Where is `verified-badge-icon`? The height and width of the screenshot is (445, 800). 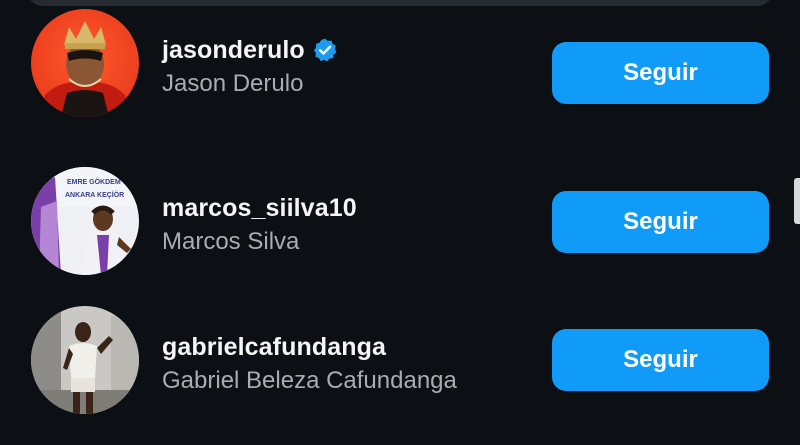
verified-badge-icon is located at coordinates (325, 50).